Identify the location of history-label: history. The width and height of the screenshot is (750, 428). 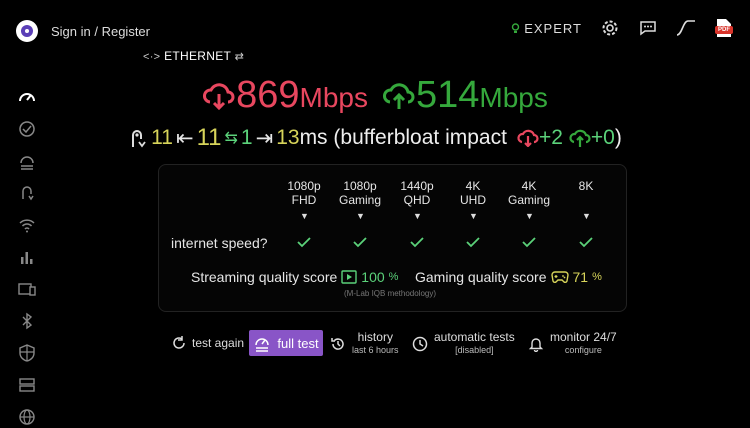
(375, 337).